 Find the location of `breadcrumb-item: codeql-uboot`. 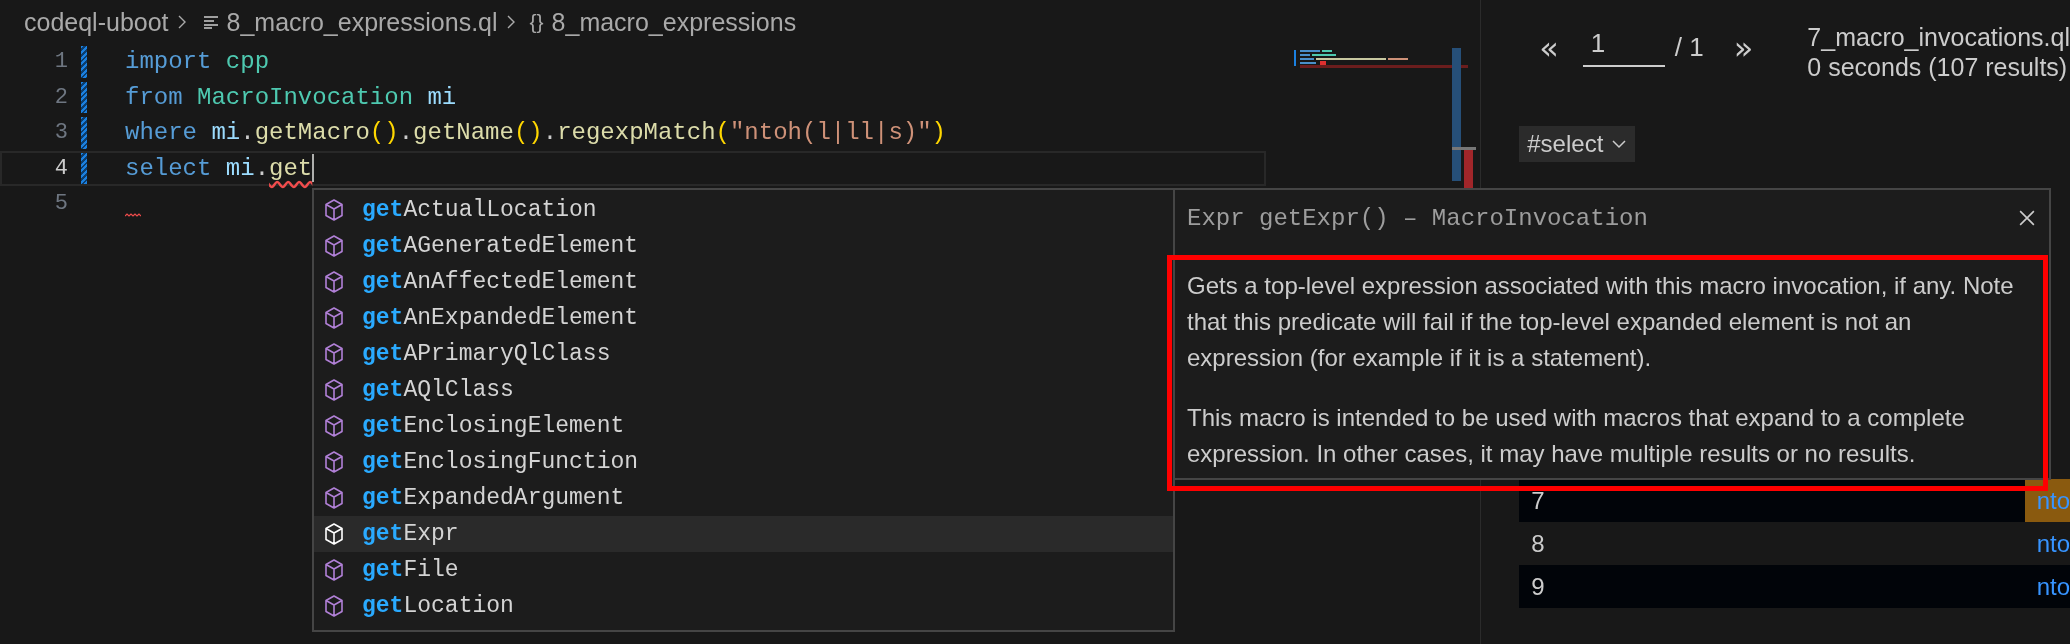

breadcrumb-item: codeql-uboot is located at coordinates (96, 22).